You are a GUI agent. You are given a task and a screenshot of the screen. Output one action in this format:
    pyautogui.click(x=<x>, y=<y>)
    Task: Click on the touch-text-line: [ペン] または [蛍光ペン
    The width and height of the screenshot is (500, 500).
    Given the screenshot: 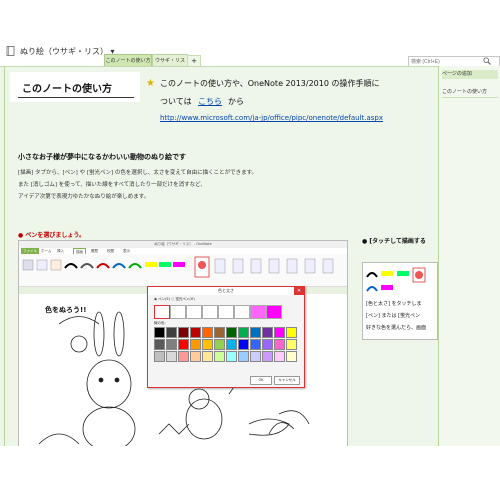 What is the action you would take?
    pyautogui.click(x=393, y=316)
    